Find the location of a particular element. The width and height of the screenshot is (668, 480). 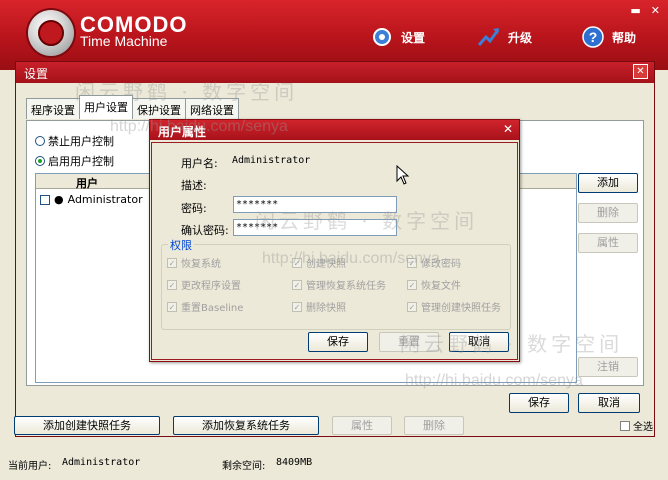

user-properties-button: 属性 is located at coordinates (608, 243).